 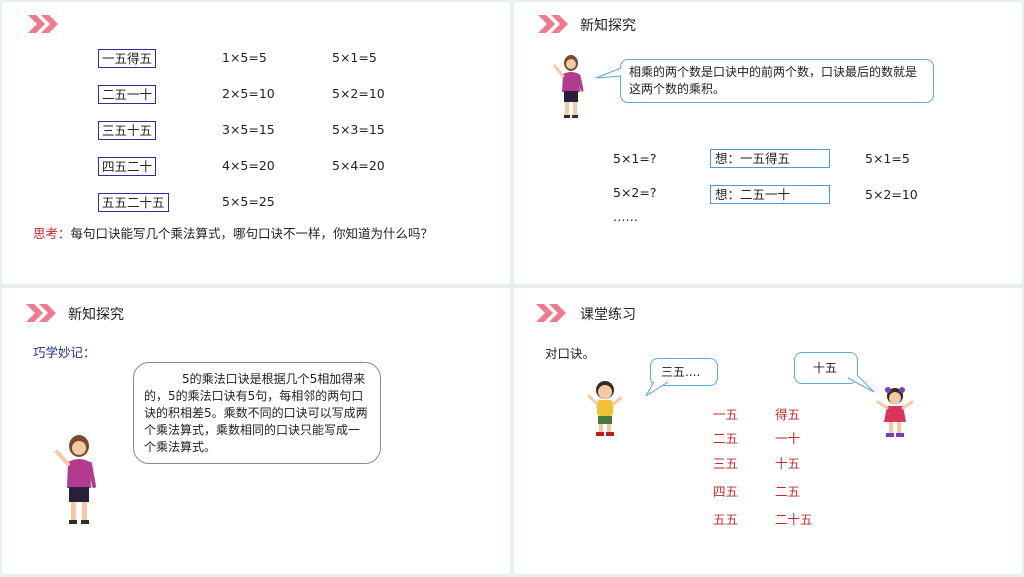 What do you see at coordinates (787, 437) in the screenshot?
I see `rhyme-right-2: 一十` at bounding box center [787, 437].